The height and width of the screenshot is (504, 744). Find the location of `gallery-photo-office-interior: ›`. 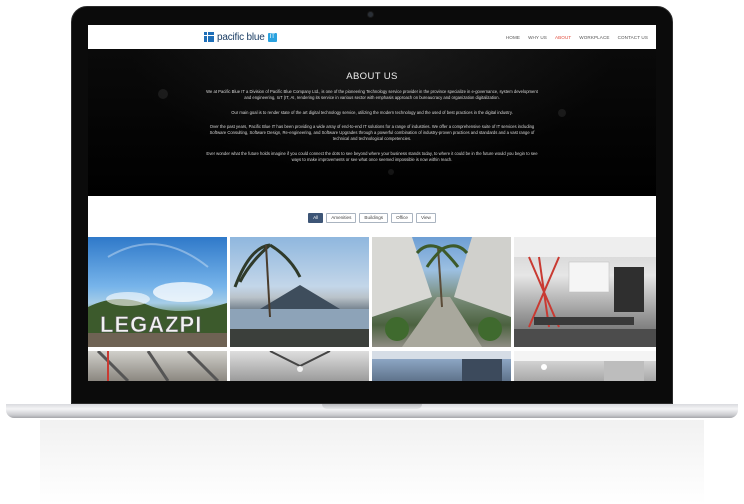

gallery-photo-office-interior: › is located at coordinates (585, 292).